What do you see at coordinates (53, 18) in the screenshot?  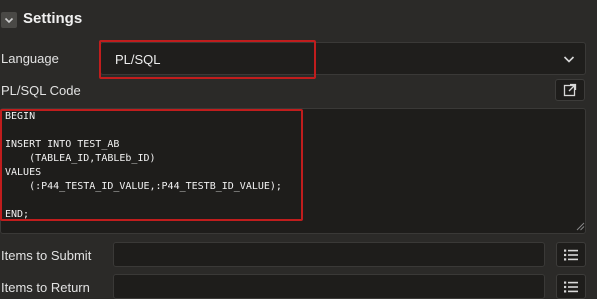 I see `section-title: Settings` at bounding box center [53, 18].